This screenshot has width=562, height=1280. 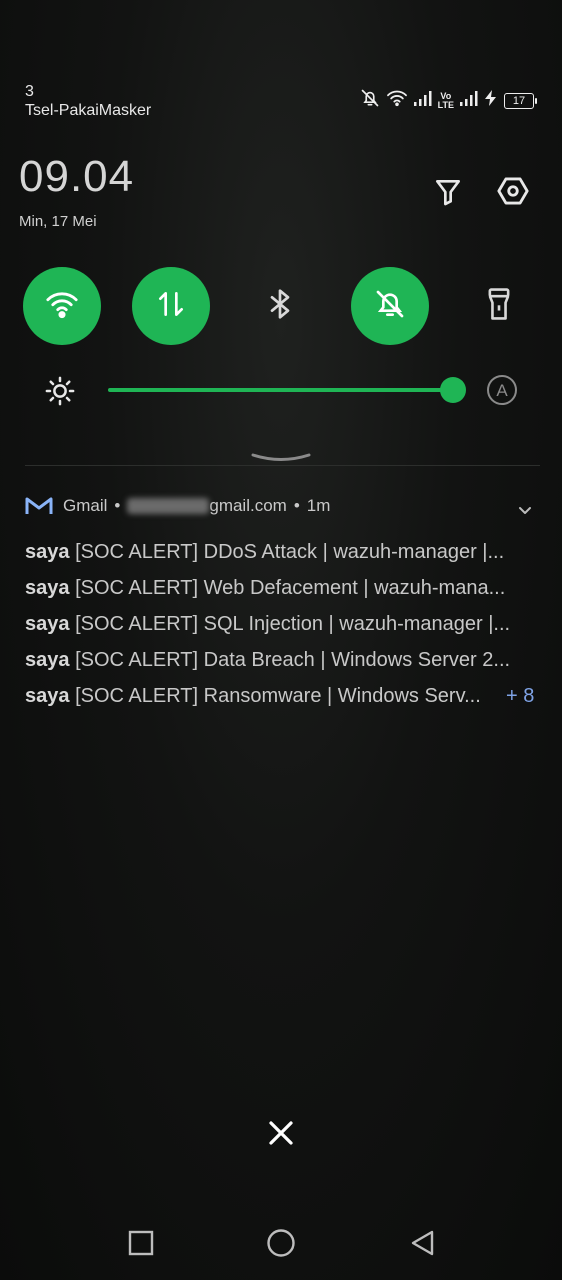 I want to click on mobile-data-toggle, so click(x=171, y=306).